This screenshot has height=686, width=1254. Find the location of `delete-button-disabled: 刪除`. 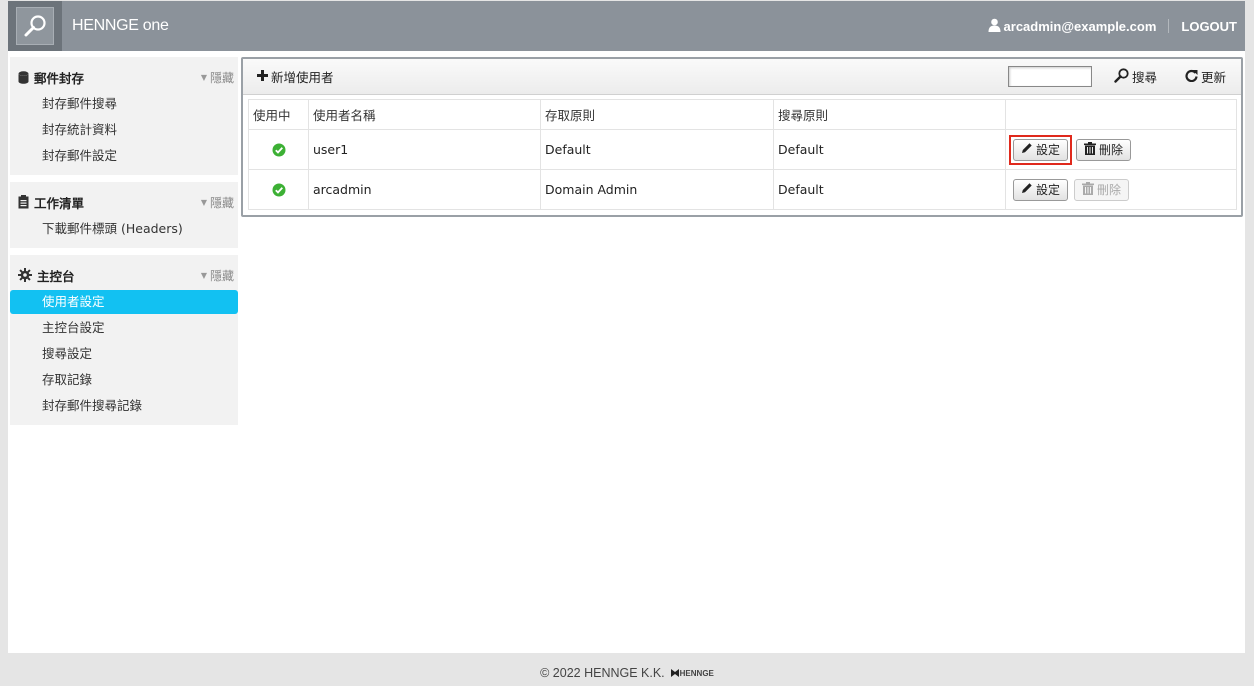

delete-button-disabled: 刪除 is located at coordinates (1102, 189).